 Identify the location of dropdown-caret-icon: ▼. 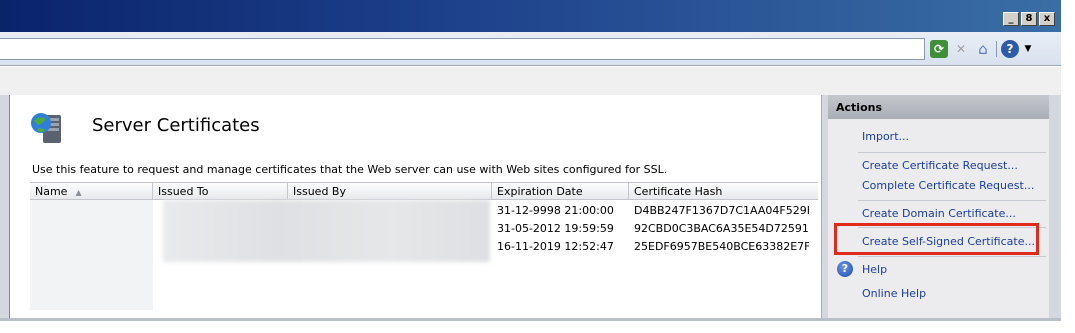
(1028, 49).